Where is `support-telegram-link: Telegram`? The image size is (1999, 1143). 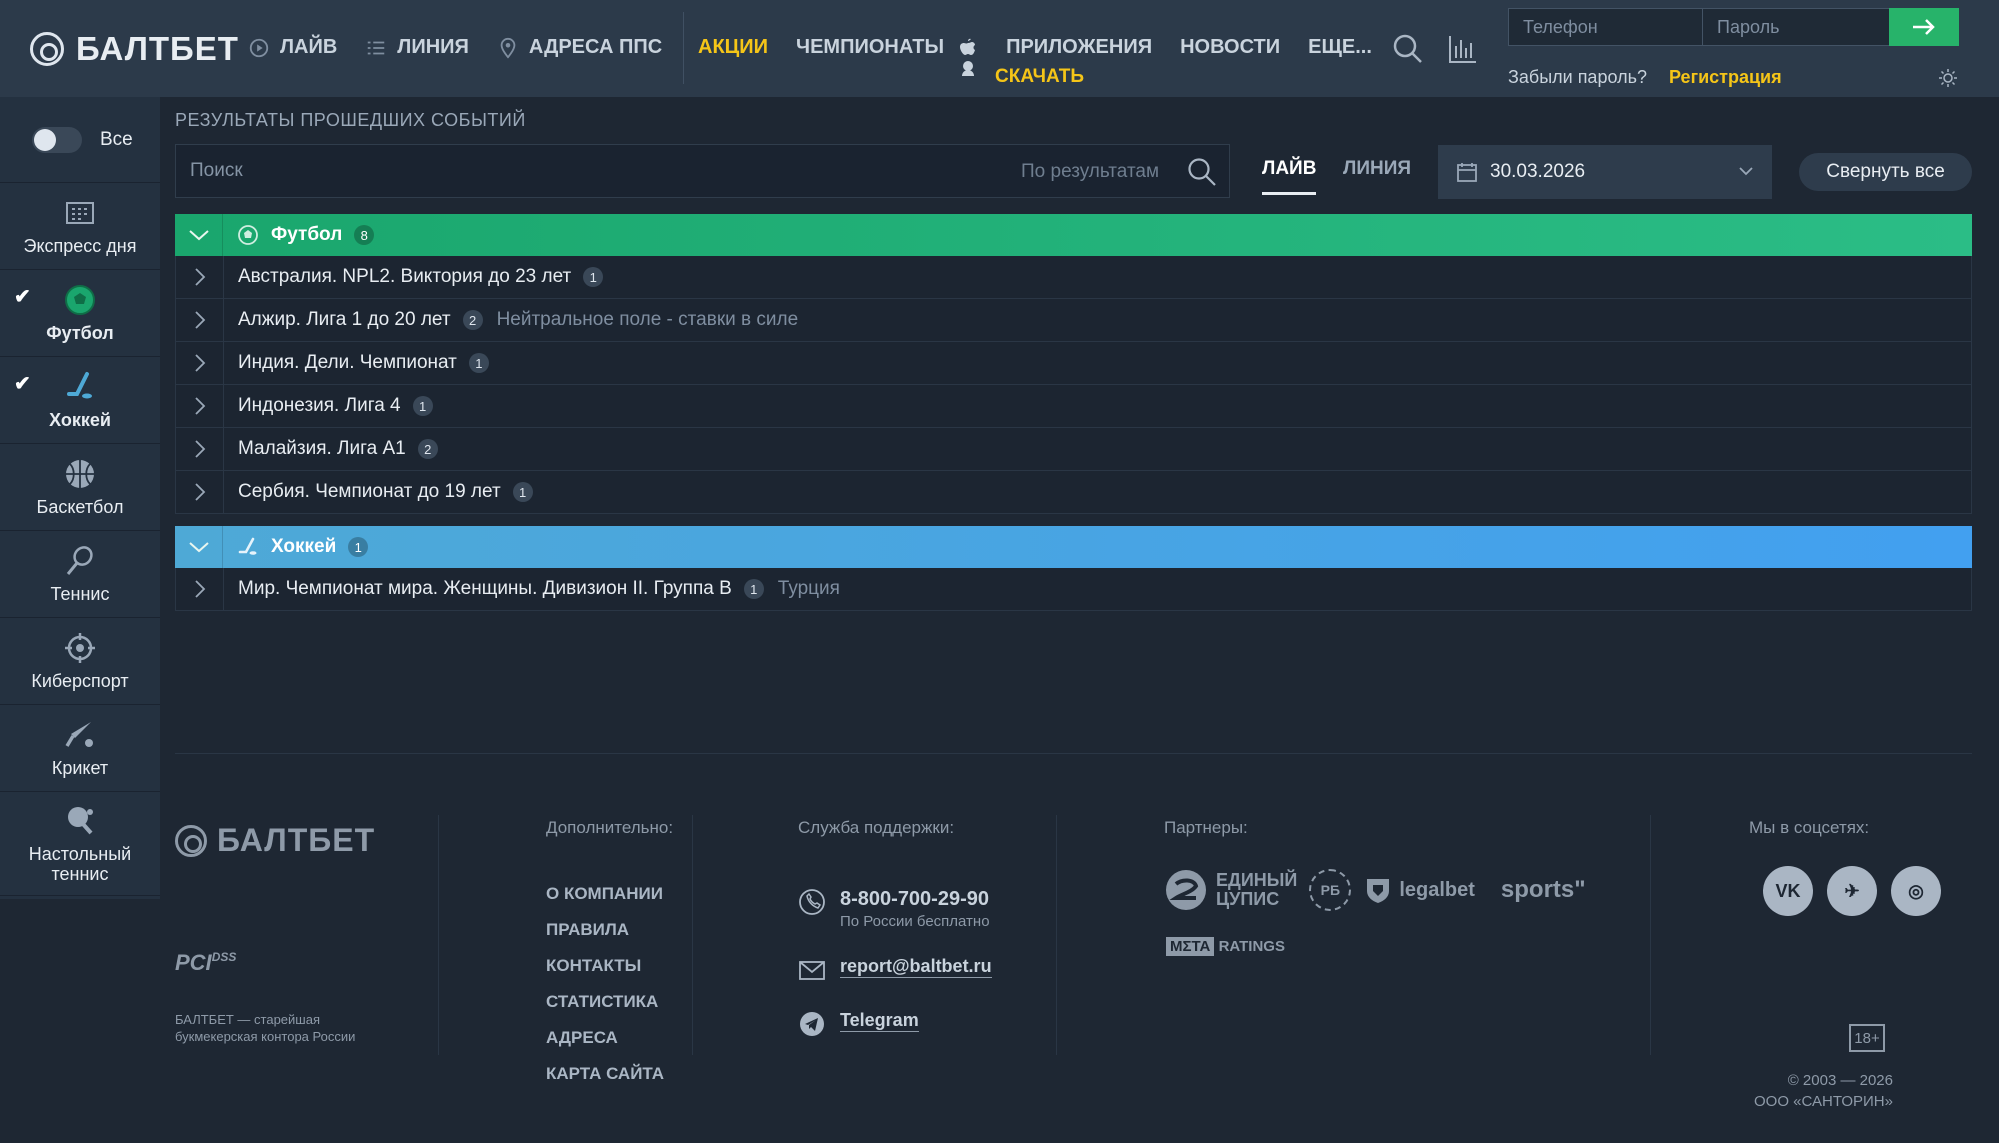 support-telegram-link: Telegram is located at coordinates (879, 1021).